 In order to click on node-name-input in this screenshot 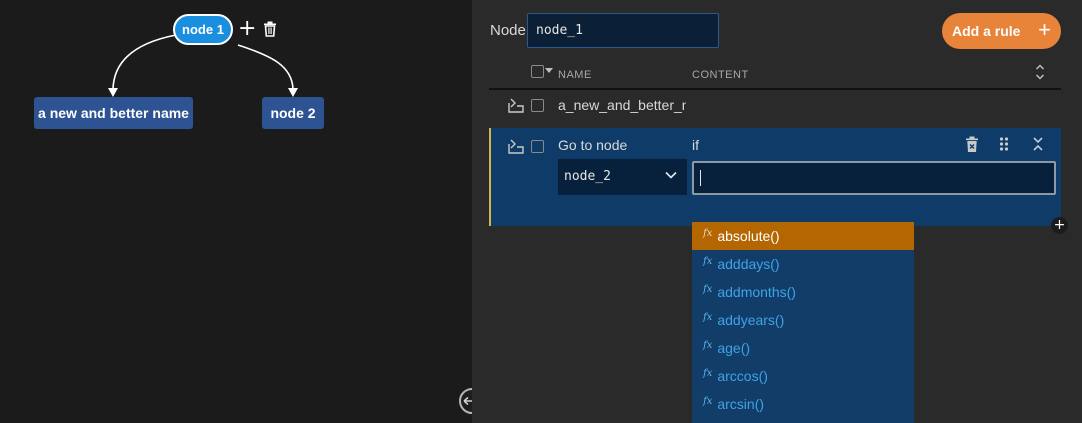, I will do `click(623, 30)`.